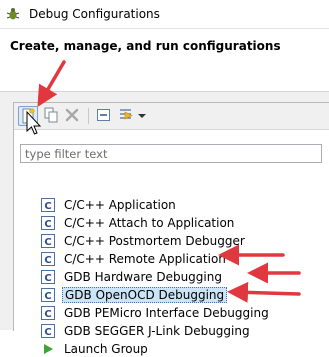  Describe the element at coordinates (48, 348) in the screenshot. I see `launch-group-icon` at that location.